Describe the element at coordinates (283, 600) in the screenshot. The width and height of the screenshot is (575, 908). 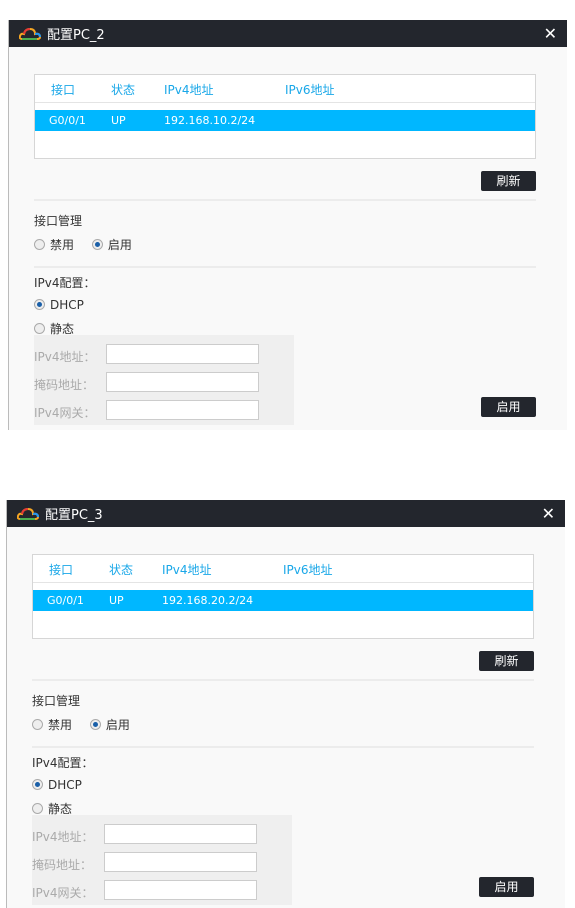
I see `table-row: G0/0/1 UP 192.168.20.2/24` at that location.